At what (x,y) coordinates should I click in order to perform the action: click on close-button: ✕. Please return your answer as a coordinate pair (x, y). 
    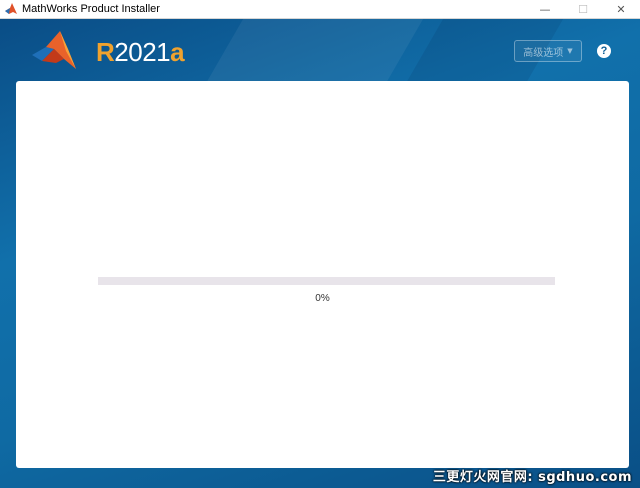
    Looking at the image, I should click on (621, 9).